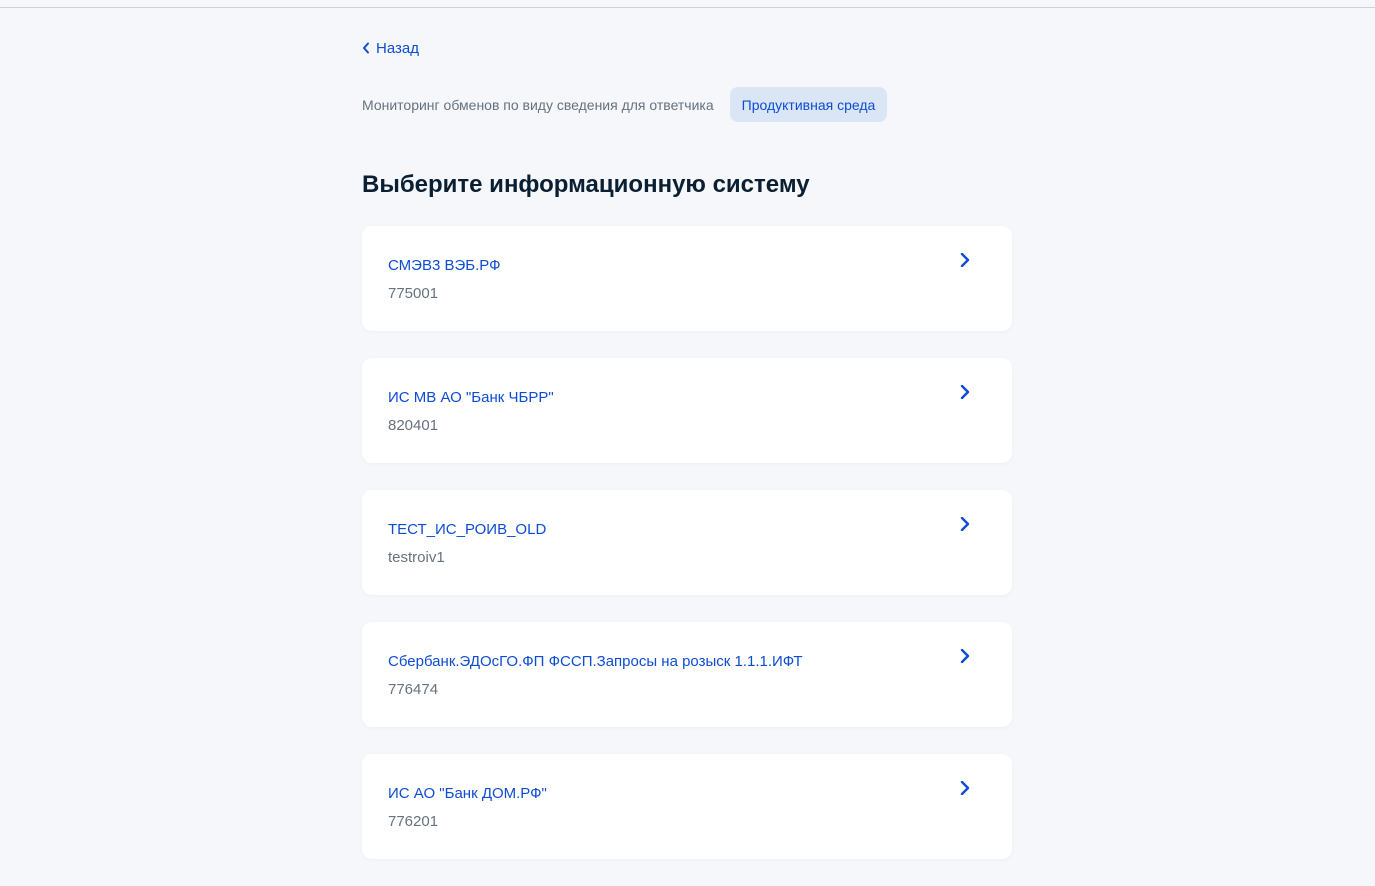  I want to click on system-name: СМЭВ3 ВЭБ.РФ, so click(444, 265).